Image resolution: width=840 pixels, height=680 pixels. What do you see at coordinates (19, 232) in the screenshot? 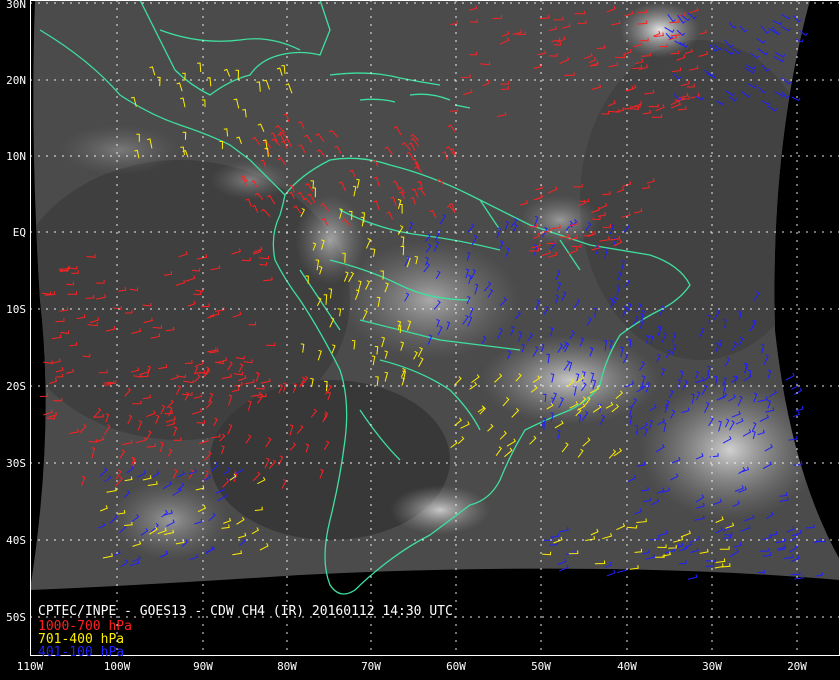
I see `lat-label: EQ` at bounding box center [19, 232].